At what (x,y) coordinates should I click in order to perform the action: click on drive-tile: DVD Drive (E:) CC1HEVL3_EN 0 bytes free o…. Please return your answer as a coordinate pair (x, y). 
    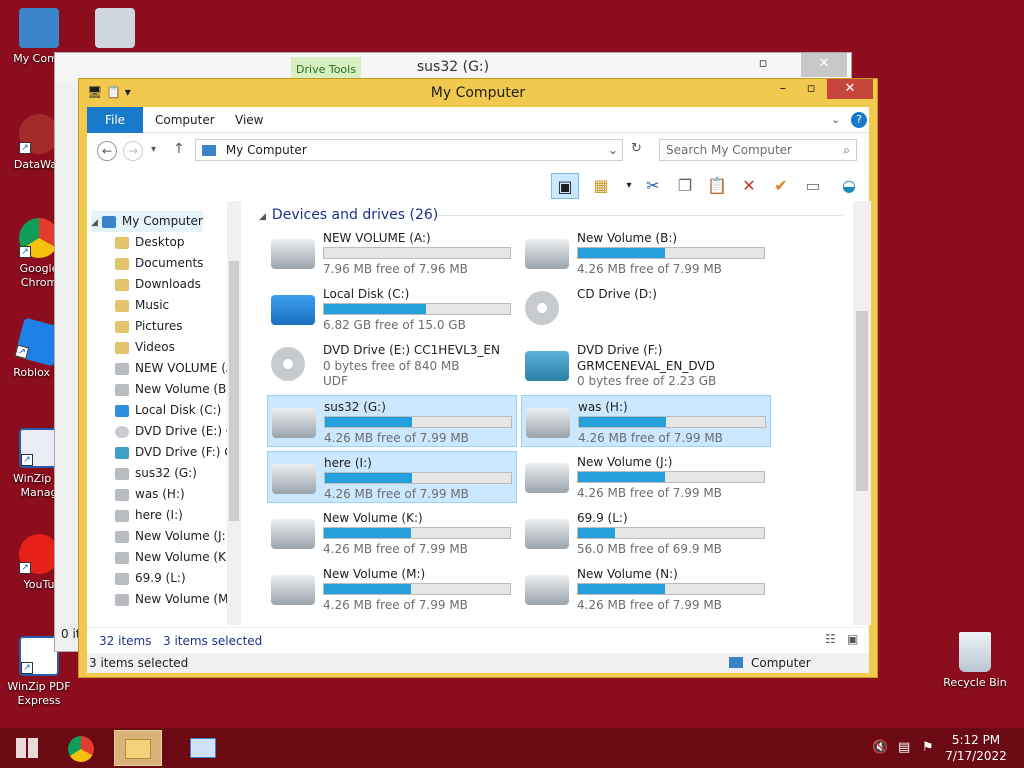
    Looking at the image, I should click on (392, 365).